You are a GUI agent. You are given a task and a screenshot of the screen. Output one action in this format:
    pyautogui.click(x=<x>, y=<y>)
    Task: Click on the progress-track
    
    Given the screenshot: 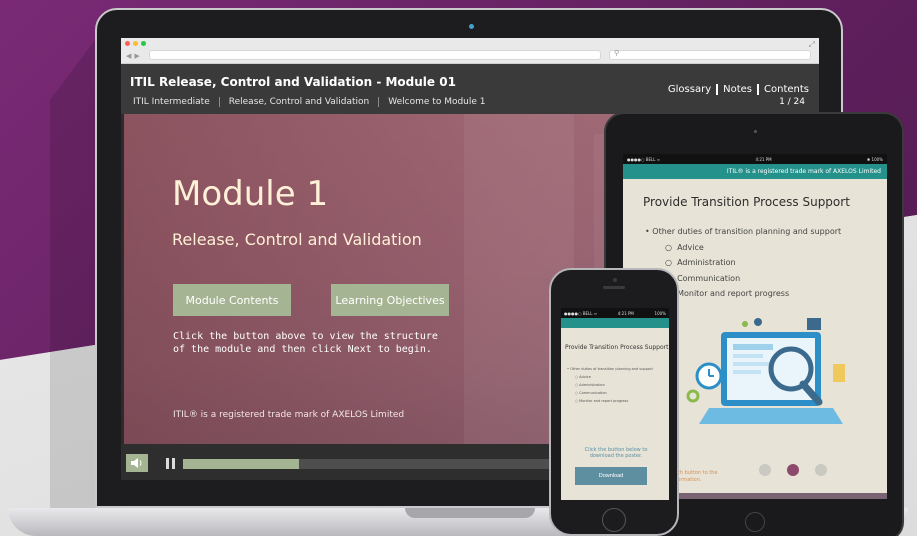 What is the action you would take?
    pyautogui.click(x=383, y=464)
    